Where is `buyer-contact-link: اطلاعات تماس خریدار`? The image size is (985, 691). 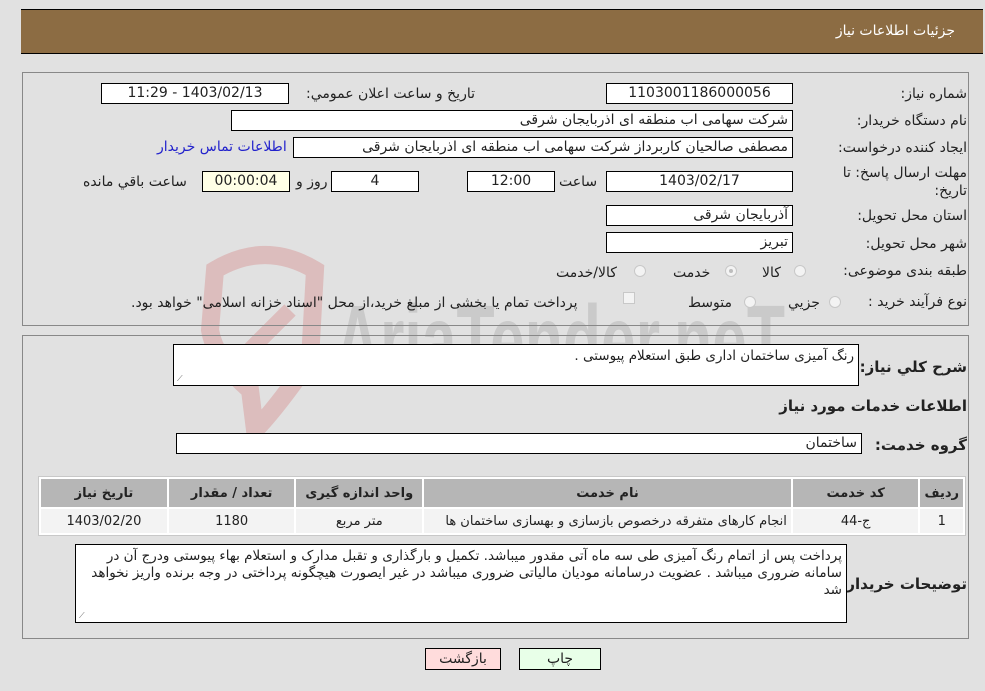
buyer-contact-link: اطلاعات تماس خریدار is located at coordinates (222, 147).